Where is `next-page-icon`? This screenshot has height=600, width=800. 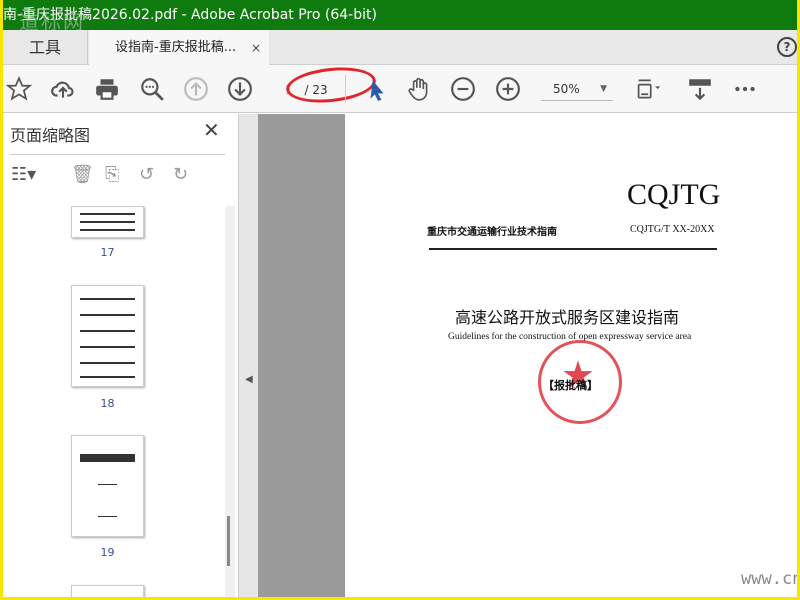
next-page-icon is located at coordinates (240, 89).